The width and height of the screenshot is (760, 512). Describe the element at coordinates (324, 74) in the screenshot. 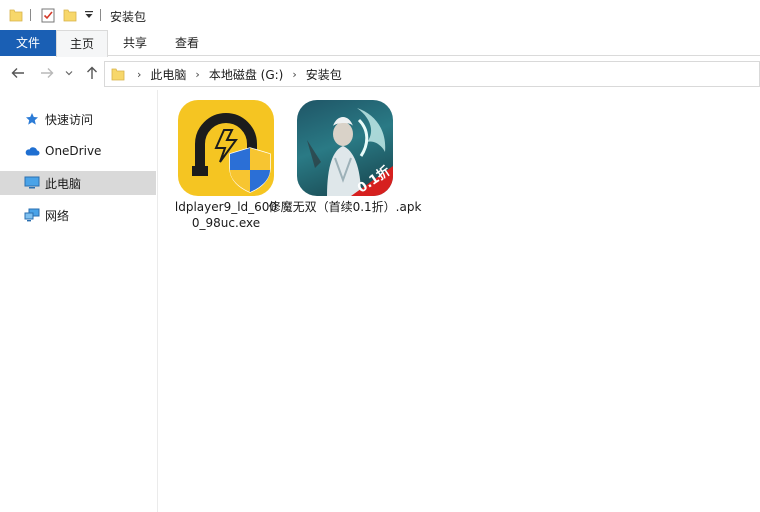

I see `breadcrumb-current-folder: 安装包` at that location.